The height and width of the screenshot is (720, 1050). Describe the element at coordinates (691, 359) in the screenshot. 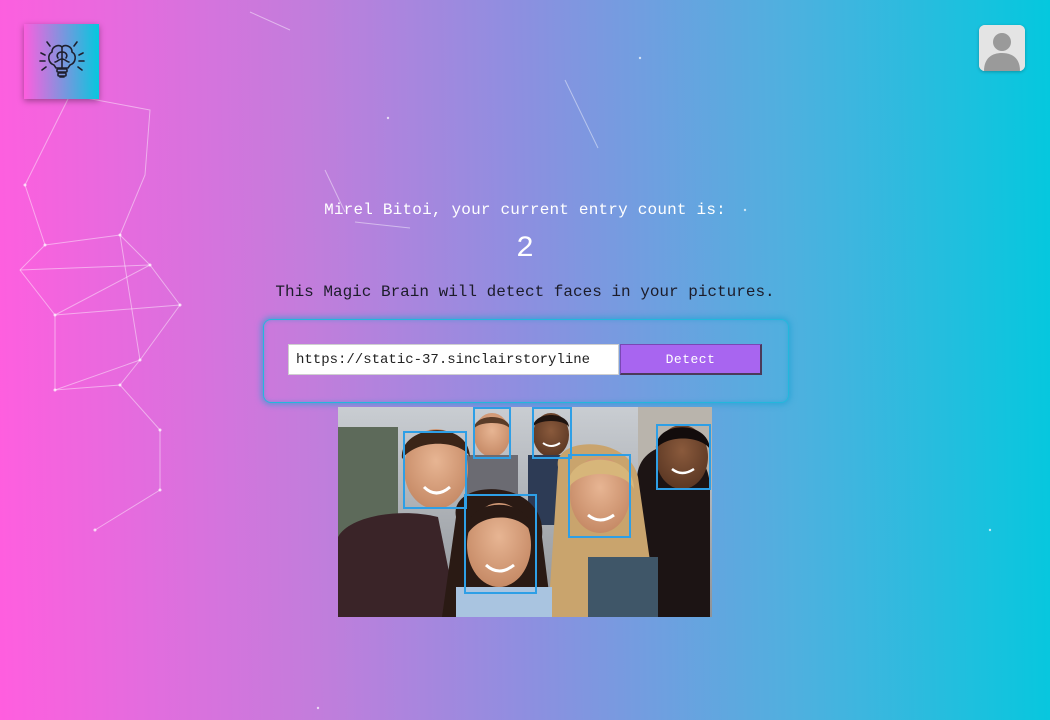

I see `detect-button: Detect` at that location.